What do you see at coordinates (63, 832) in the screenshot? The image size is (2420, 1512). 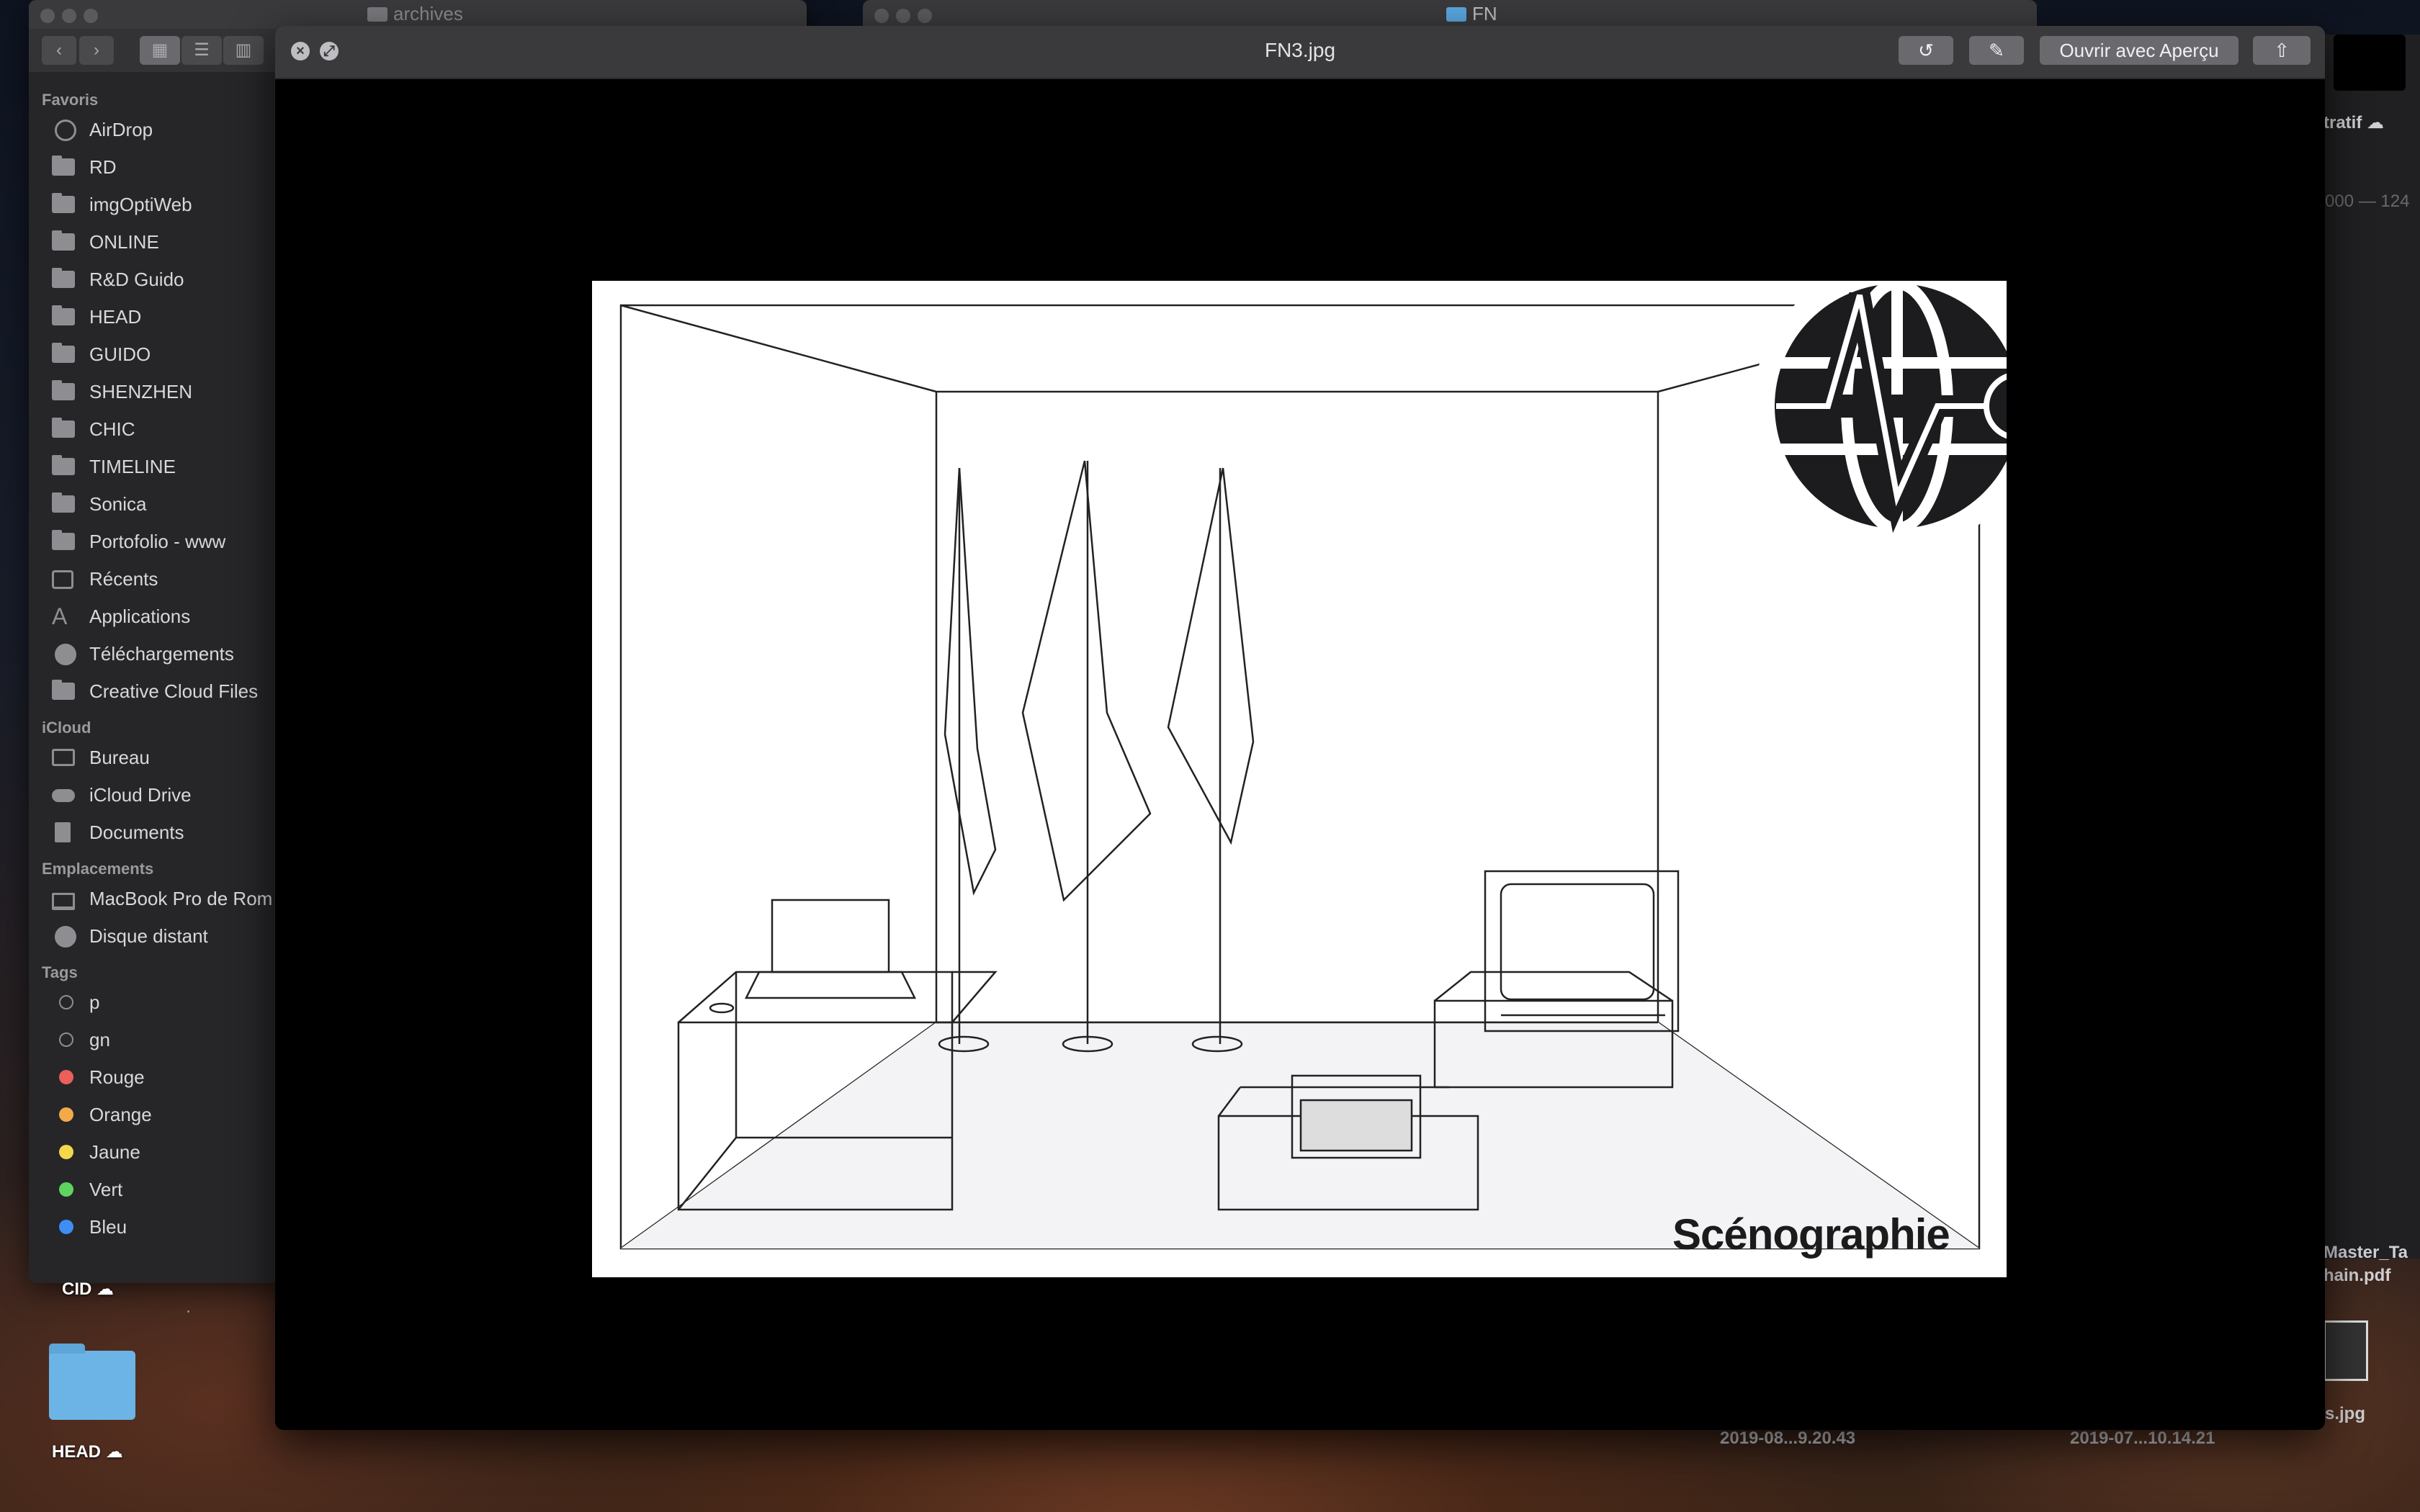 I see `document-icon` at bounding box center [63, 832].